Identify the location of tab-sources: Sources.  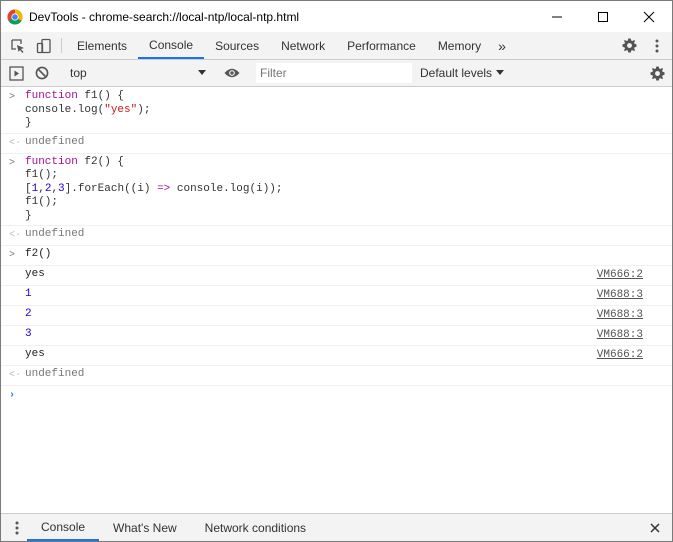
(237, 45).